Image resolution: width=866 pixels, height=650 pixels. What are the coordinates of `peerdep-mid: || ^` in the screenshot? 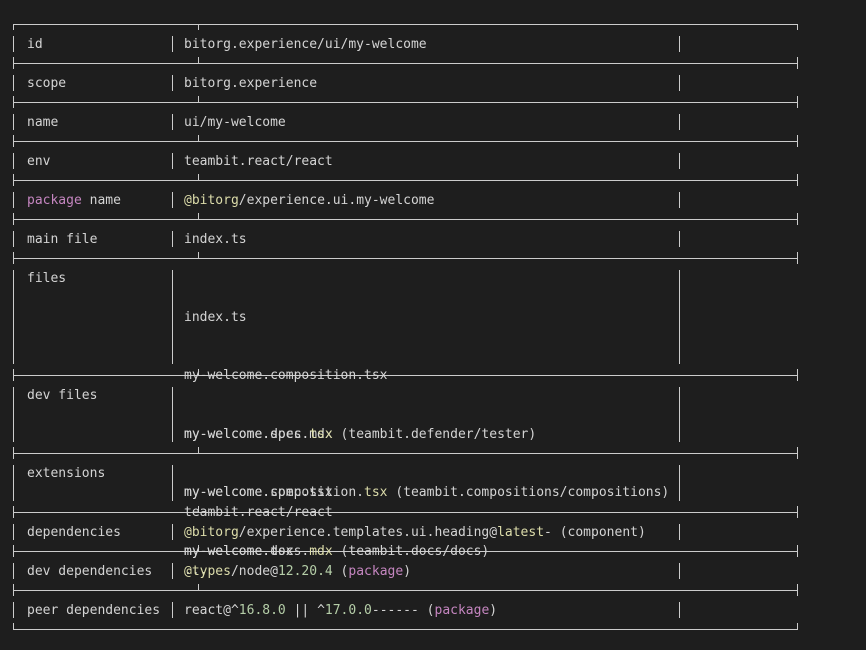 It's located at (305, 610).